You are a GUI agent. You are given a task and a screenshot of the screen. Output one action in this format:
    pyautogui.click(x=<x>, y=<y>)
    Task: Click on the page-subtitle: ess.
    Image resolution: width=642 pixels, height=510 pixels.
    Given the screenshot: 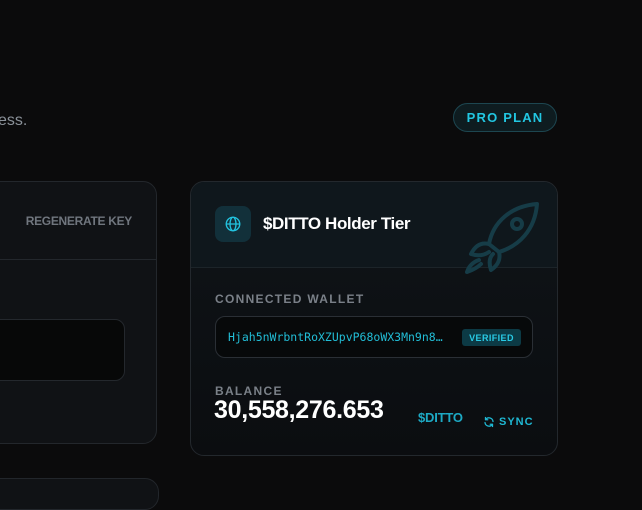 What is the action you would take?
    pyautogui.click(x=14, y=120)
    